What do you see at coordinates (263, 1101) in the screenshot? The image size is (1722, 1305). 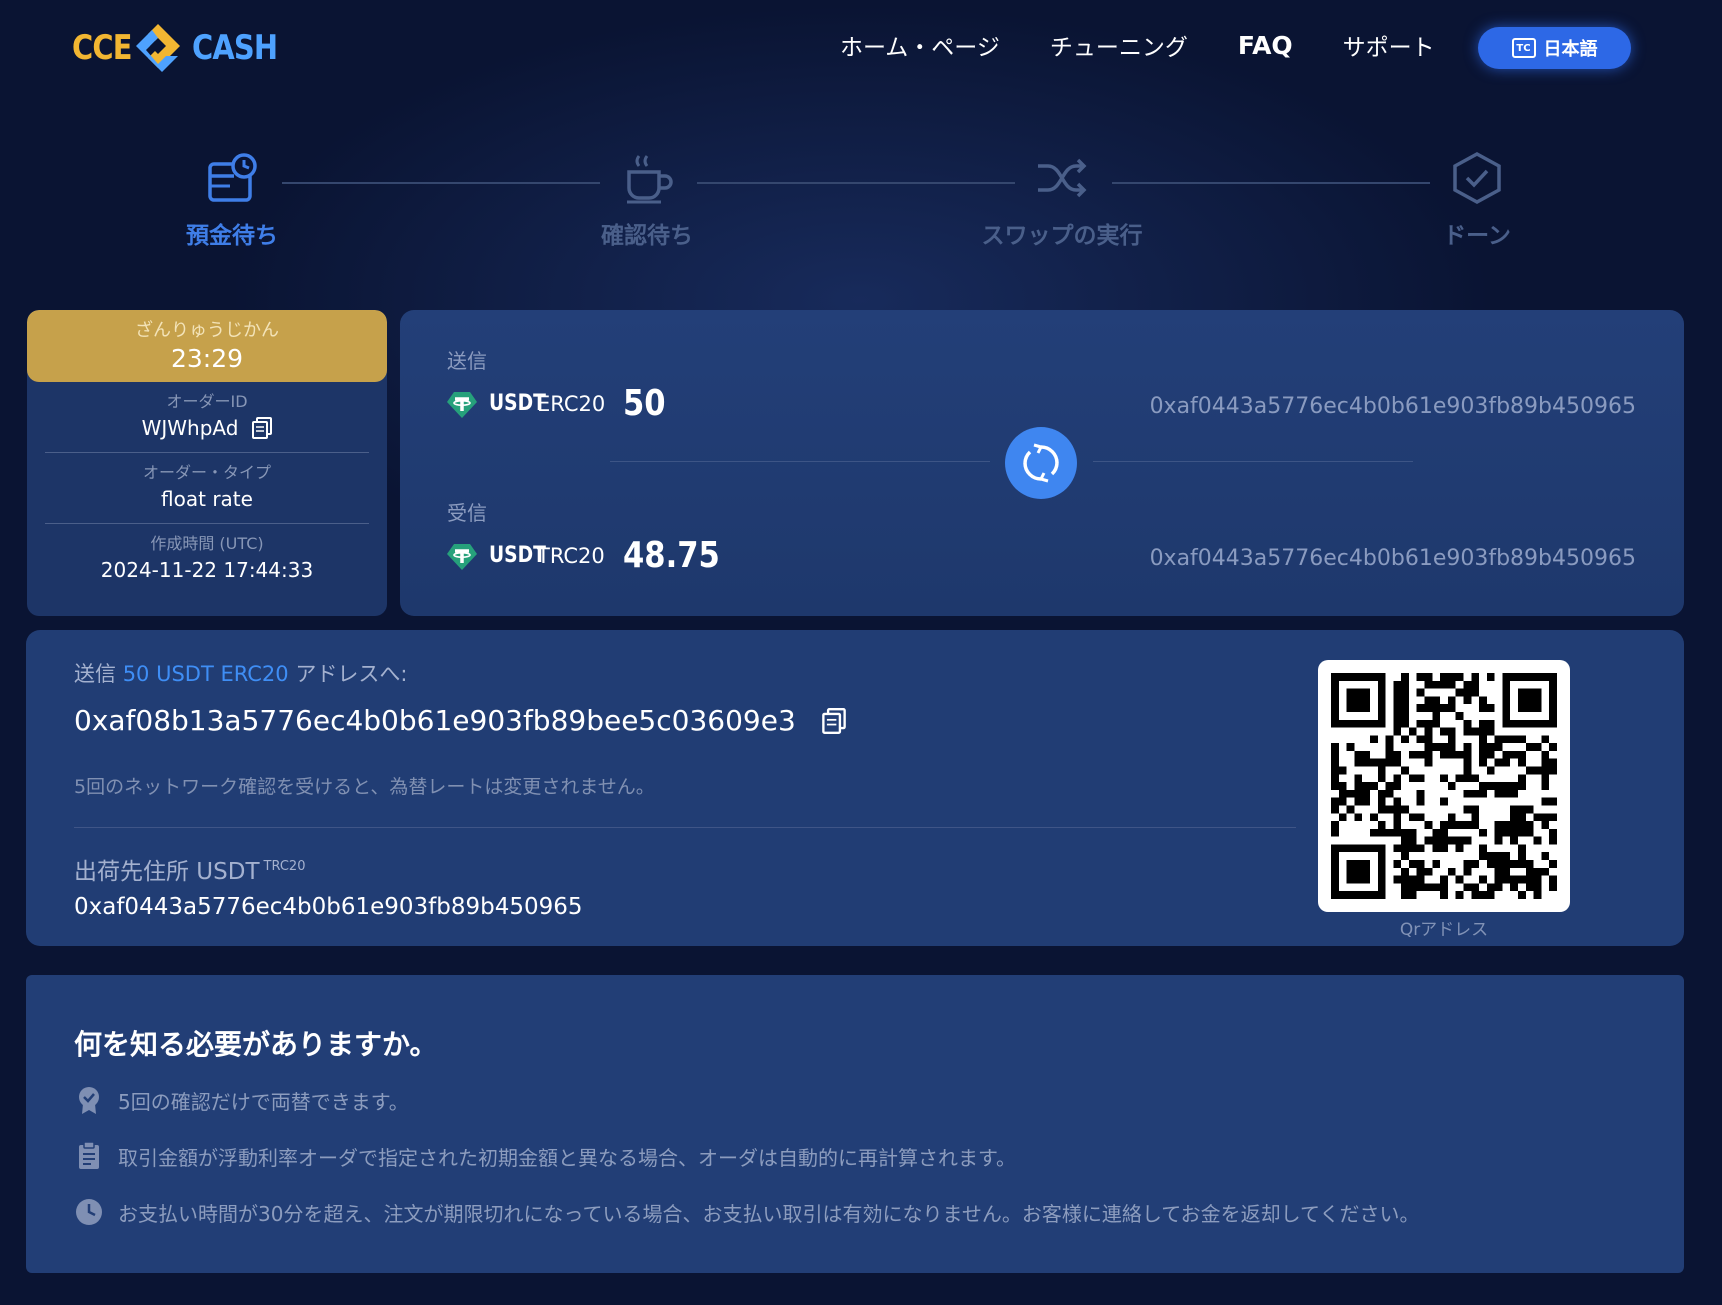 I see `info-item-text: 5回の確認だけで両替できます。` at bounding box center [263, 1101].